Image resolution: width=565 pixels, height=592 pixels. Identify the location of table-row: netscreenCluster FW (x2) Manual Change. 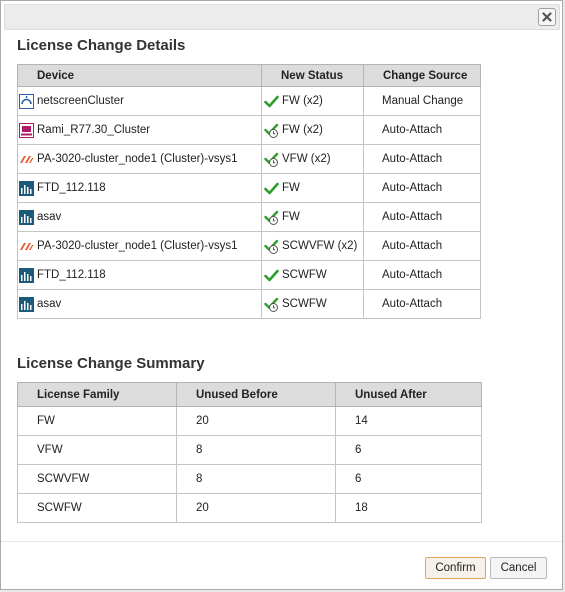
(249, 101).